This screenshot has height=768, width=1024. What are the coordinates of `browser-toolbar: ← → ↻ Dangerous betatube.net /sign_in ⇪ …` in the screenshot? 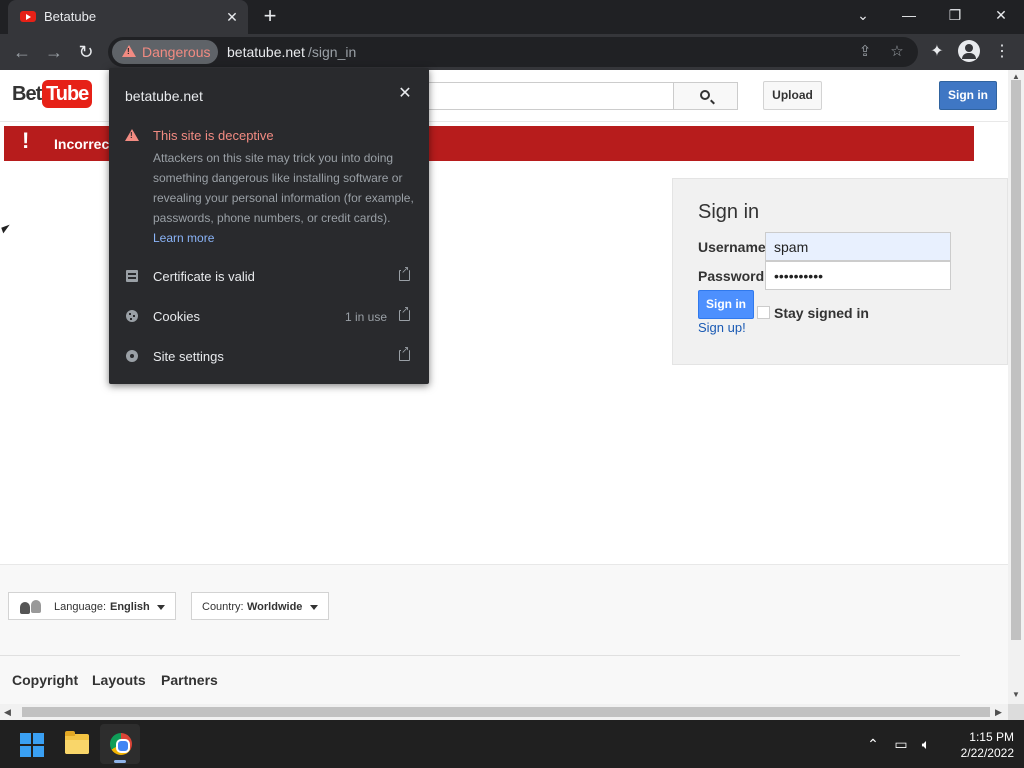 It's located at (512, 52).